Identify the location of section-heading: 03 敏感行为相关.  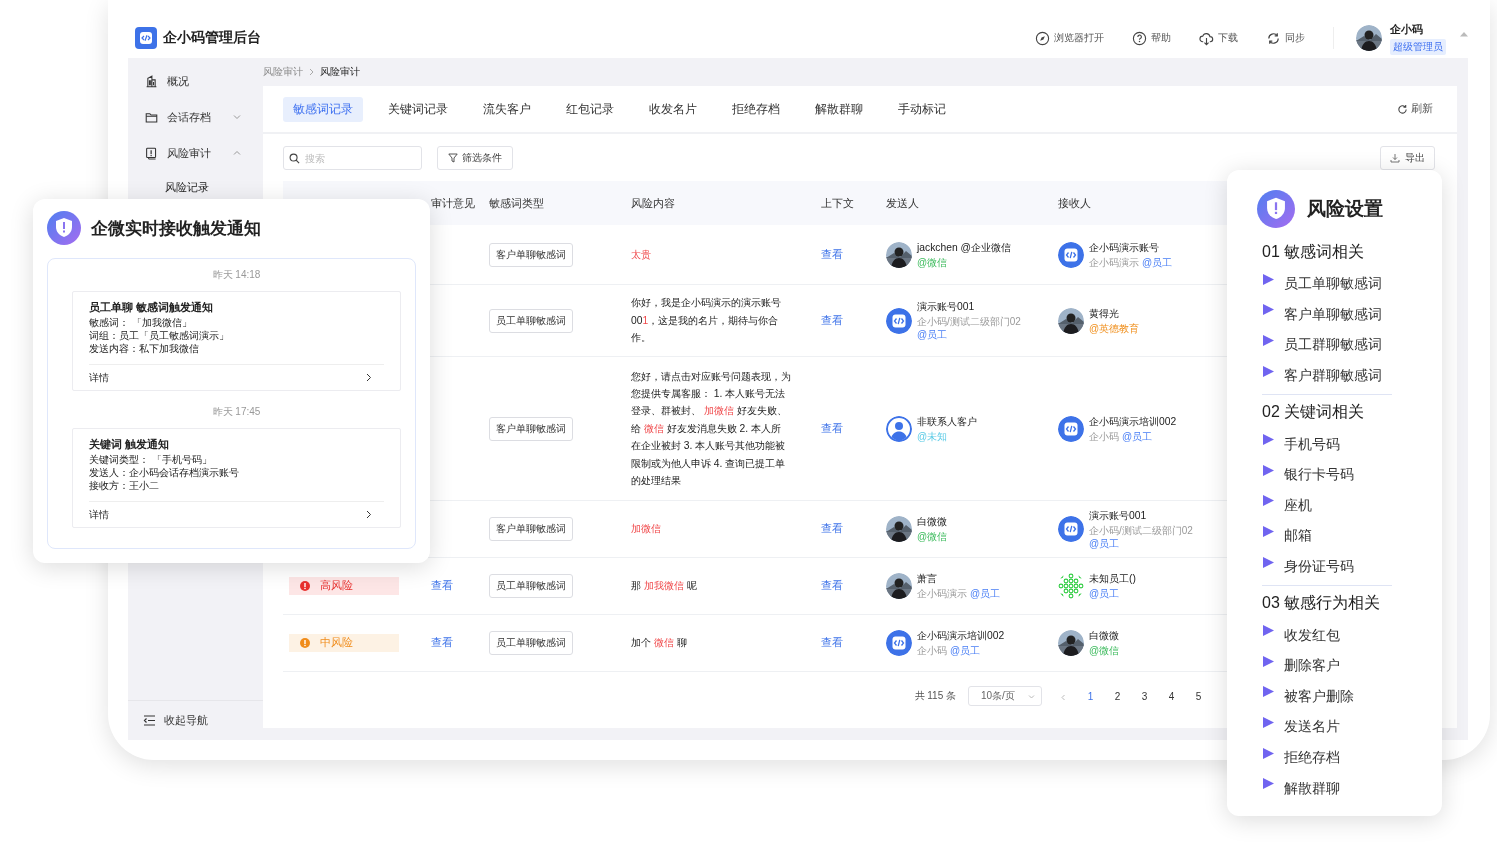
(1322, 603).